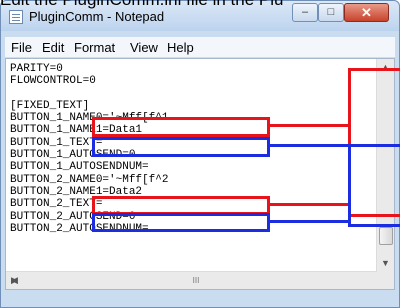 The height and width of the screenshot is (308, 400). What do you see at coordinates (386, 236) in the screenshot?
I see `vertical-scroll-thumb` at bounding box center [386, 236].